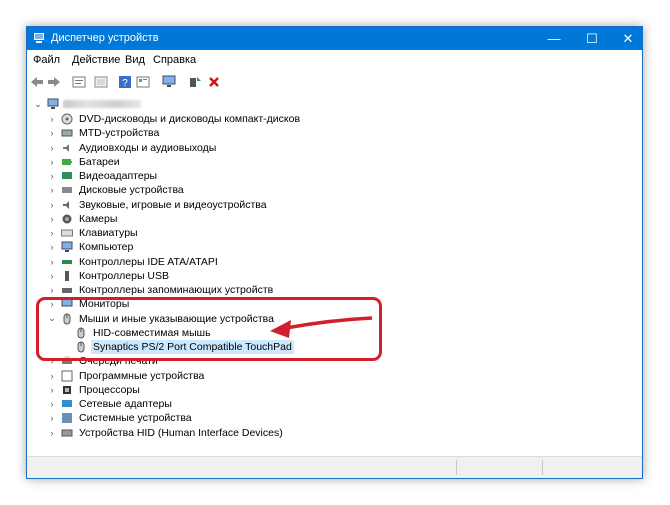  What do you see at coordinates (39, 38) in the screenshot?
I see `device-manager-app-icon` at bounding box center [39, 38].